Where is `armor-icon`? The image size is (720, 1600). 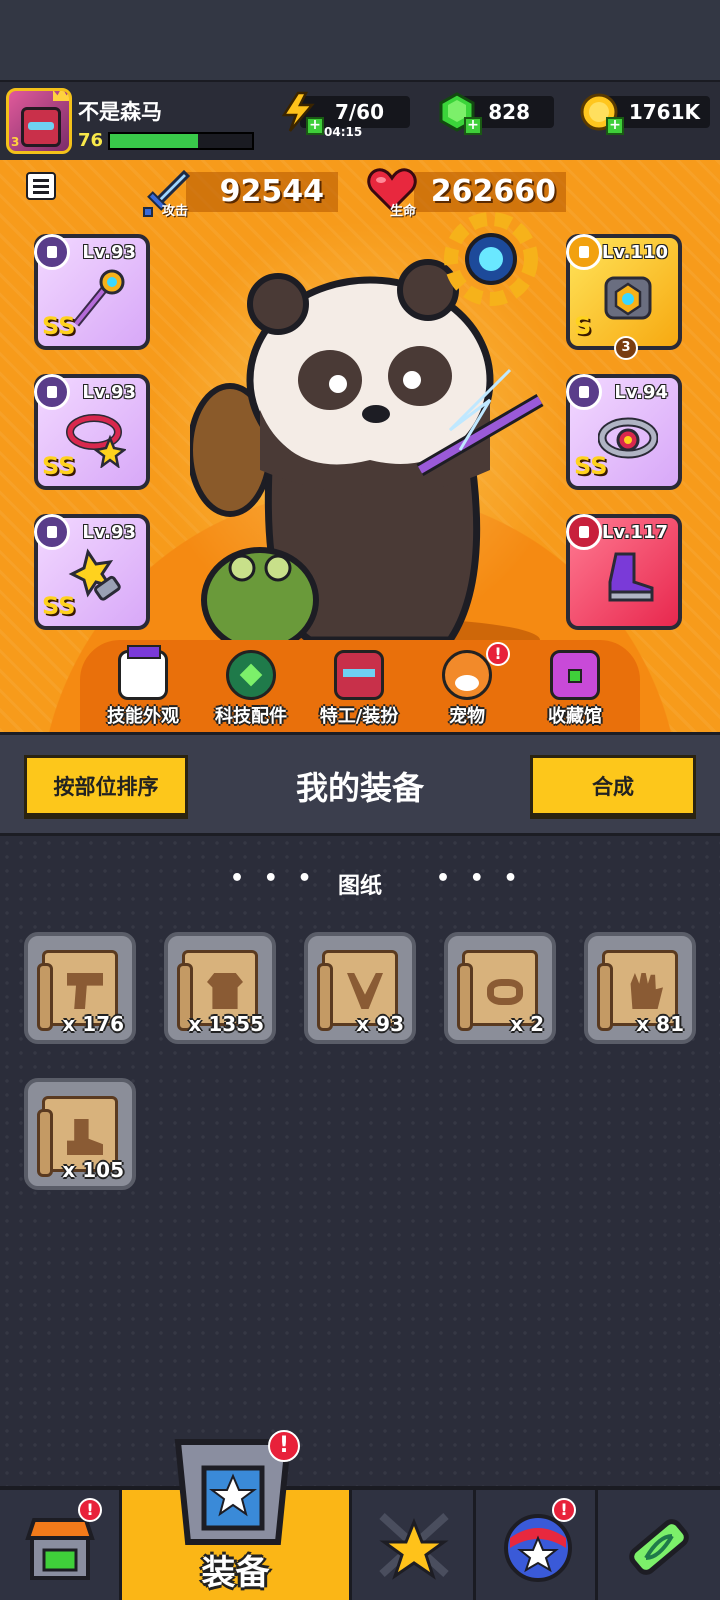 armor-icon is located at coordinates (628, 298).